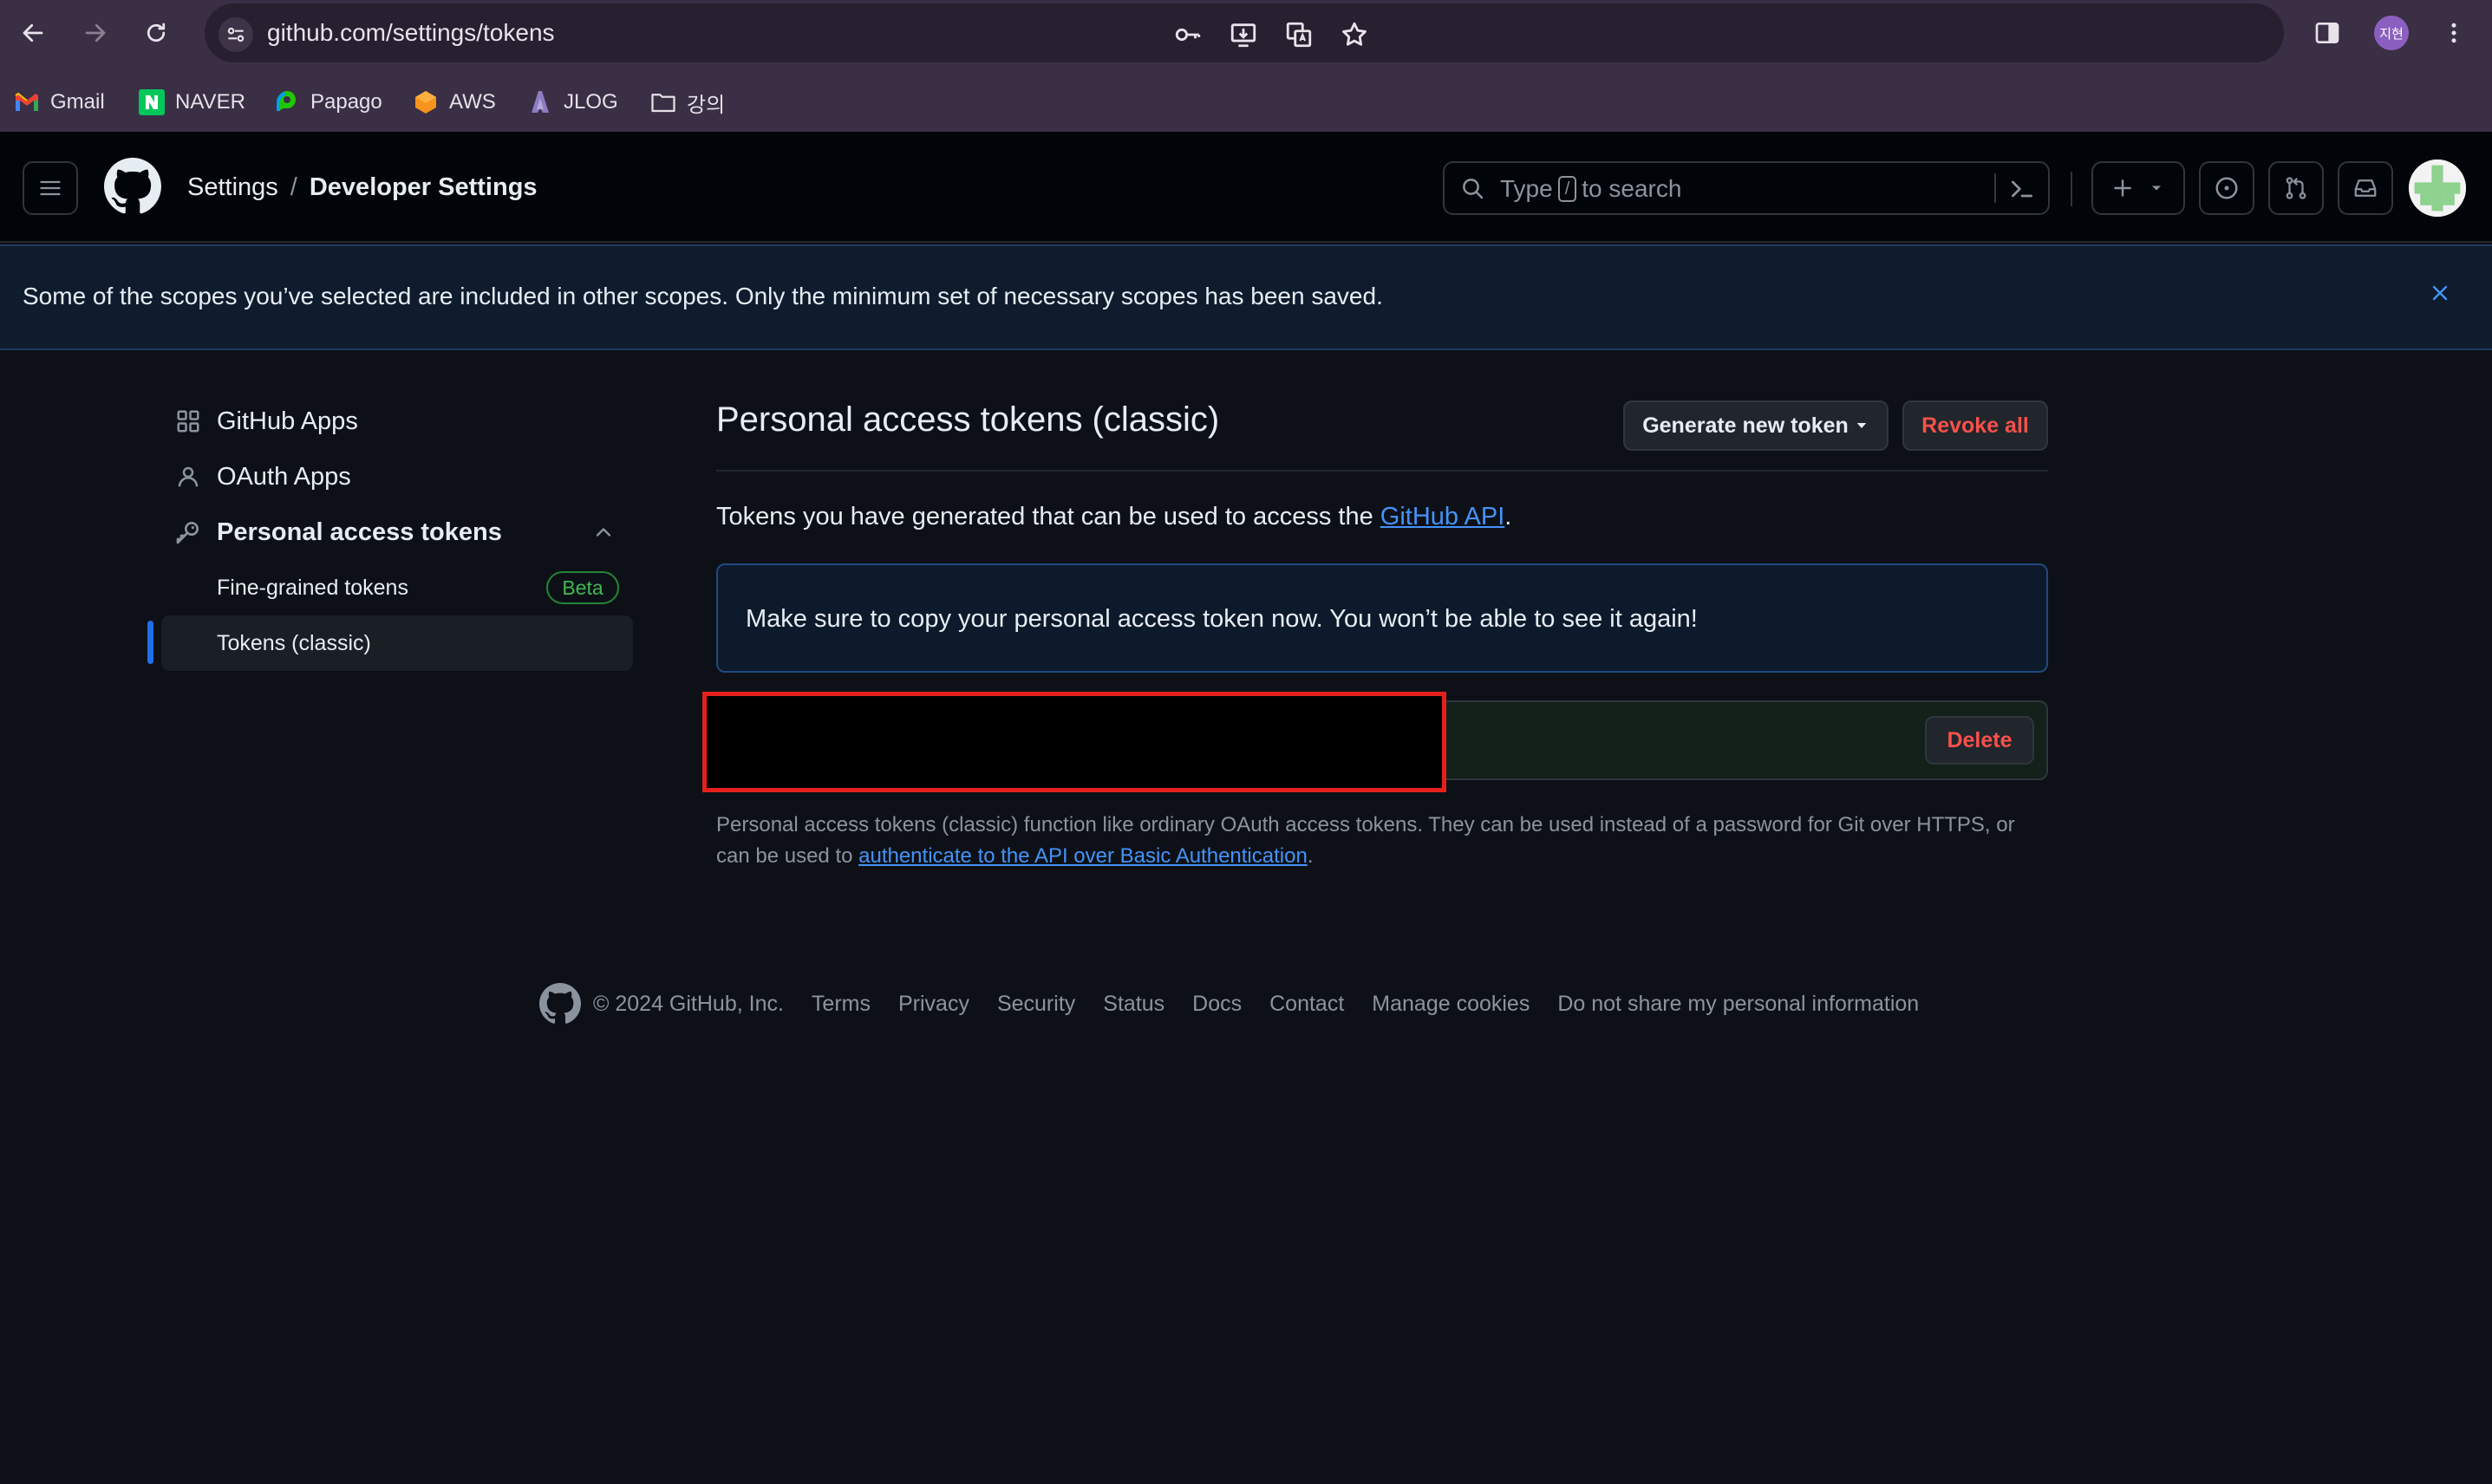 The image size is (2492, 1484). I want to click on profile-button: 지현, so click(2391, 33).